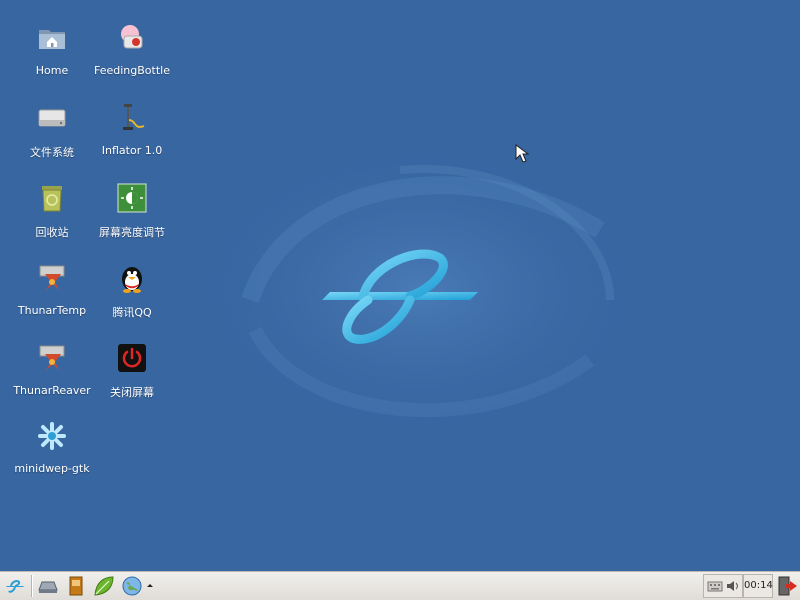 This screenshot has height=600, width=800. Describe the element at coordinates (132, 198) in the screenshot. I see `brightness-icon` at that location.